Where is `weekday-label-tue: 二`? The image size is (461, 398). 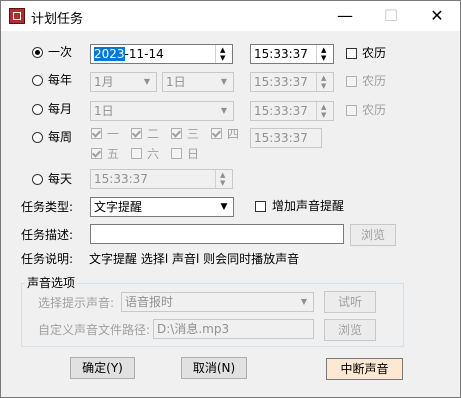
weekday-label-tue: 二 is located at coordinates (153, 134).